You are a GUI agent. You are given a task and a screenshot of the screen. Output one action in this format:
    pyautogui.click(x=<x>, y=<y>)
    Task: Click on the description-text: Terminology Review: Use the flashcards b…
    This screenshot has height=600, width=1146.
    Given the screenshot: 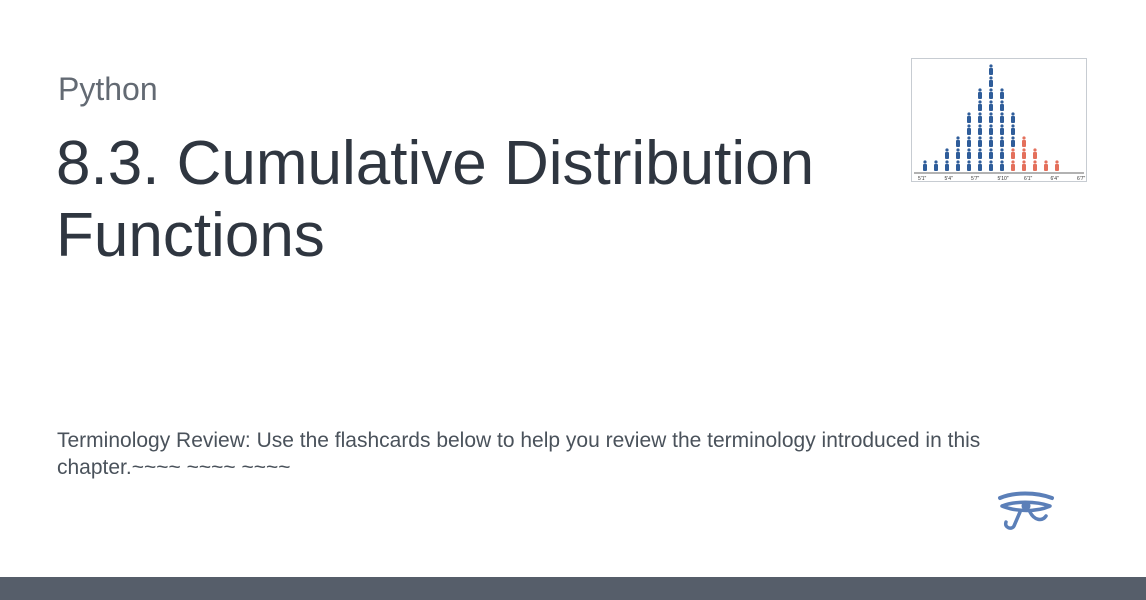 What is the action you would take?
    pyautogui.click(x=519, y=454)
    